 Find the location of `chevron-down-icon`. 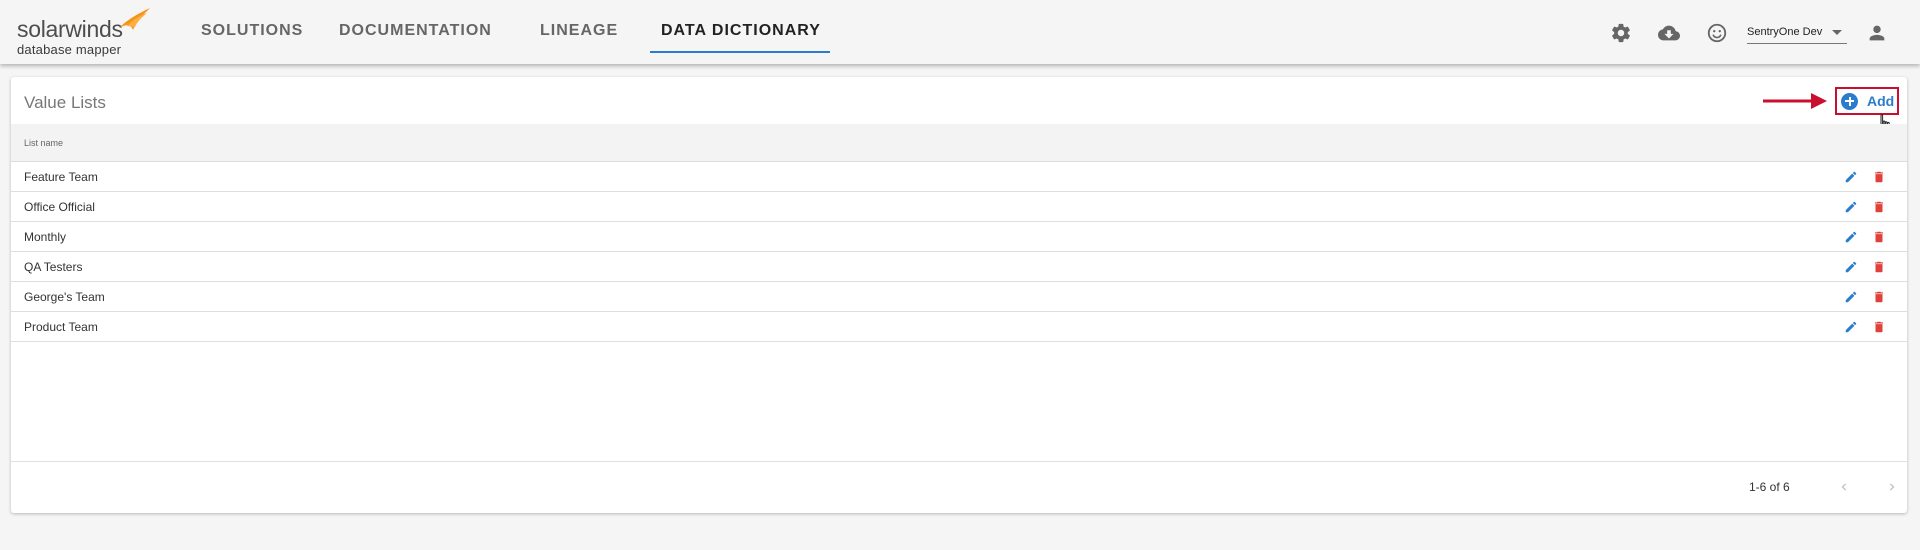

chevron-down-icon is located at coordinates (1837, 32).